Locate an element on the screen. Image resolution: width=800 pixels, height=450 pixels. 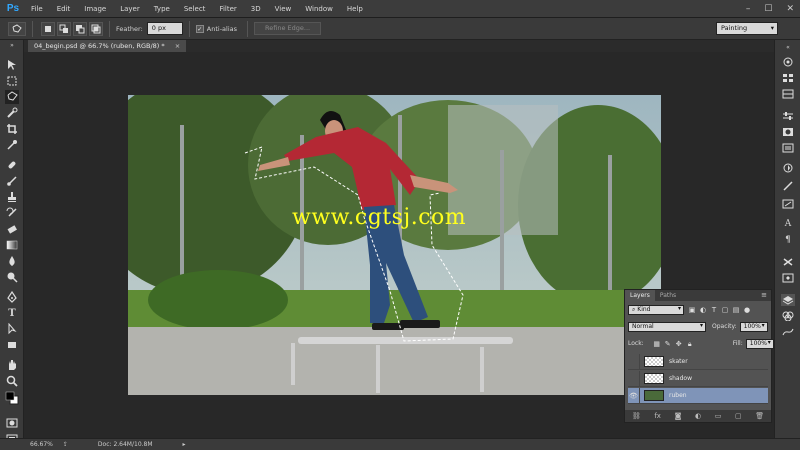
maximize-button: ☐ is located at coordinates (768, 9).